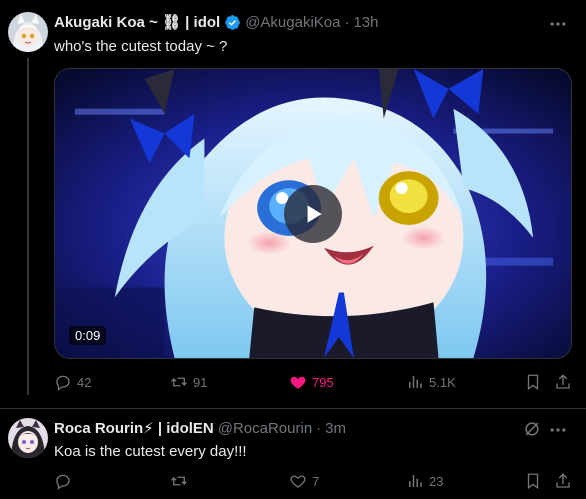 This screenshot has width=586, height=499. I want to click on video-duration: 0:09, so click(88, 335).